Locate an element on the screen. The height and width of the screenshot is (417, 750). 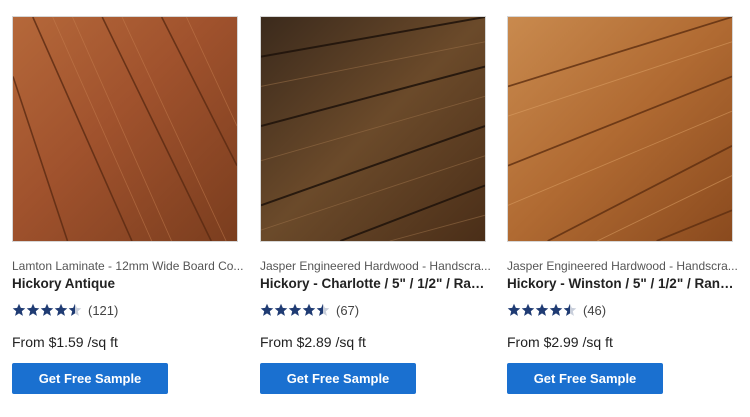
product-price: From $1.59 /sq ft is located at coordinates (65, 342).